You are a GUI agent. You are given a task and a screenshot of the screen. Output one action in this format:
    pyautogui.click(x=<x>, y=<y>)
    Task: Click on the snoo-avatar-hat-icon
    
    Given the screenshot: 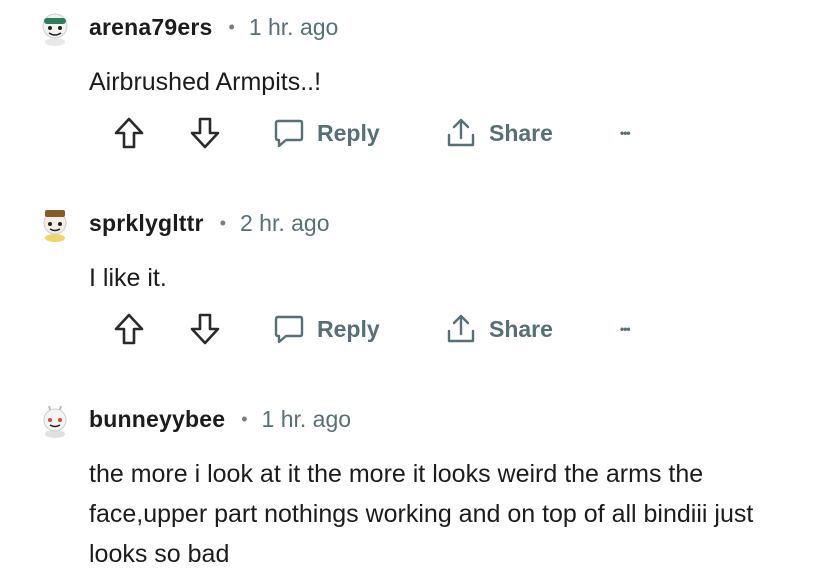 What is the action you would take?
    pyautogui.click(x=55, y=225)
    